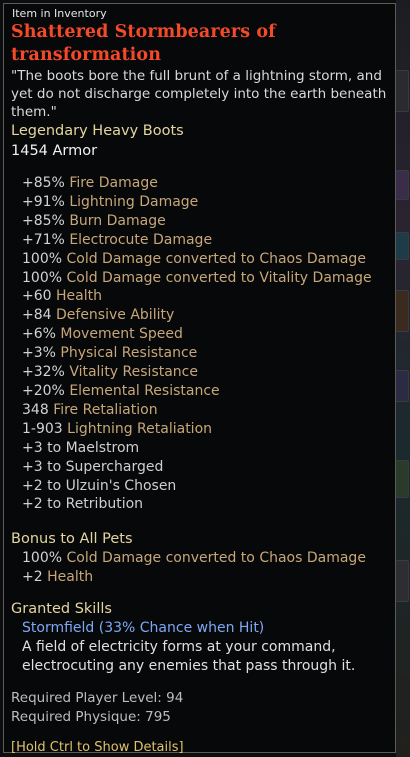 This screenshot has width=410, height=757. What do you see at coordinates (144, 390) in the screenshot?
I see `stat-label: Elemental Resistance` at bounding box center [144, 390].